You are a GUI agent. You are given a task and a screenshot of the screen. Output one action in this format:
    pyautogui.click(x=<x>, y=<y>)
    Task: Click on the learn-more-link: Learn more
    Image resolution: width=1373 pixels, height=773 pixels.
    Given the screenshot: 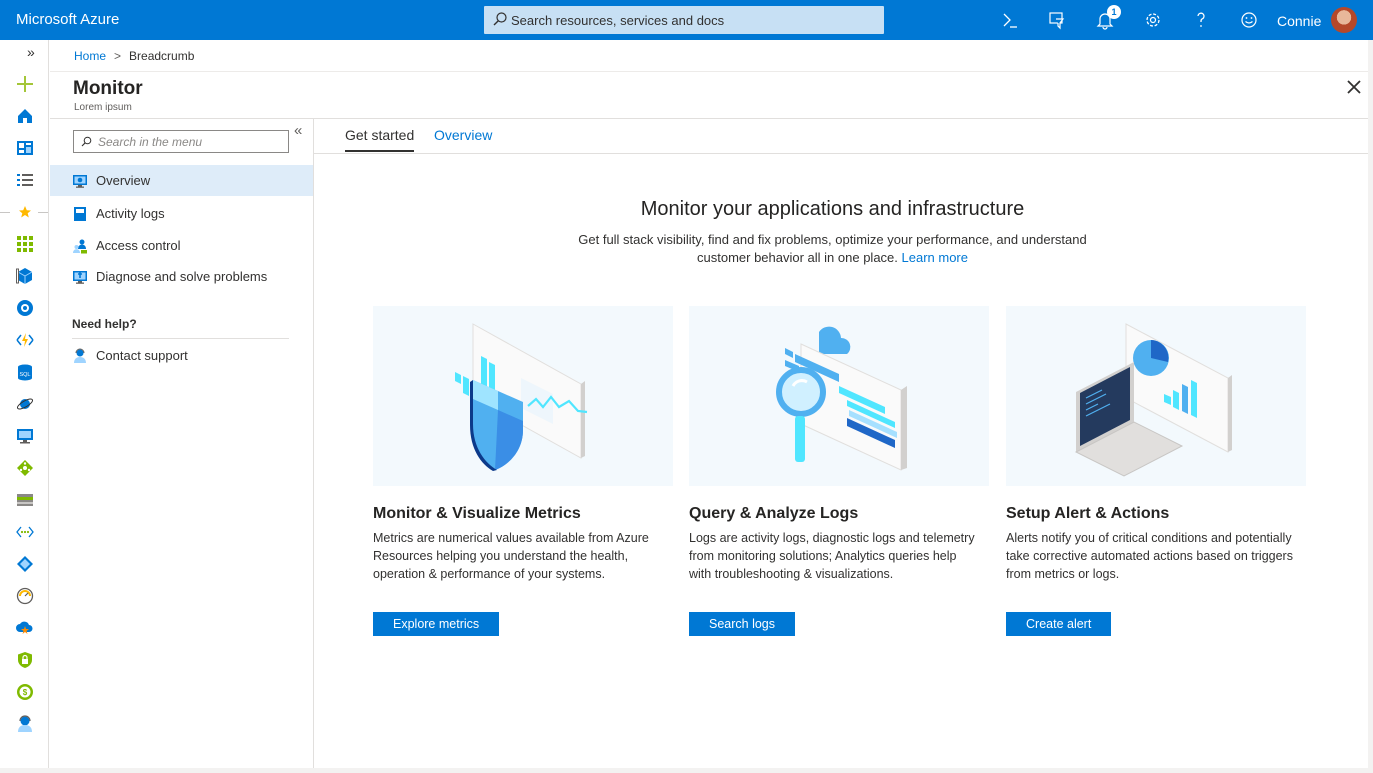 What is the action you would take?
    pyautogui.click(x=935, y=257)
    